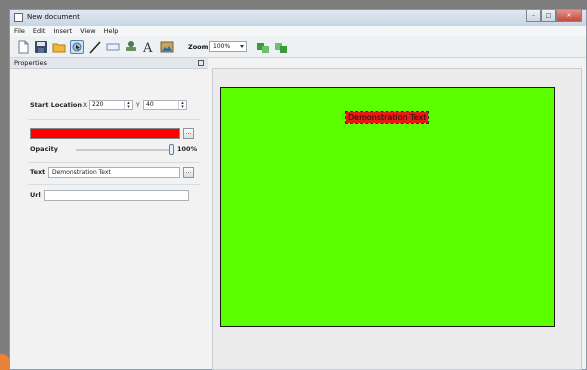 Image resolution: width=587 pixels, height=370 pixels. What do you see at coordinates (105, 133) in the screenshot?
I see `color-swatch` at bounding box center [105, 133].